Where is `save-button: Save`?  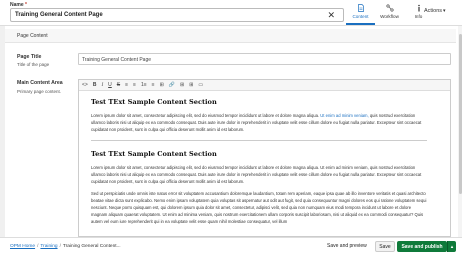 save-button: Save is located at coordinates (385, 246).